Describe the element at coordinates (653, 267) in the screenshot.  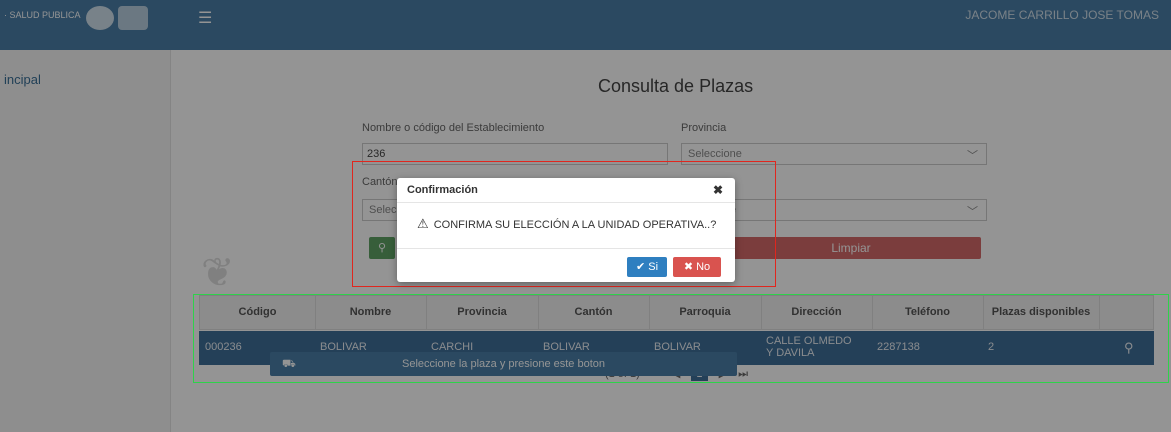
I see `yes-label: Si` at that location.